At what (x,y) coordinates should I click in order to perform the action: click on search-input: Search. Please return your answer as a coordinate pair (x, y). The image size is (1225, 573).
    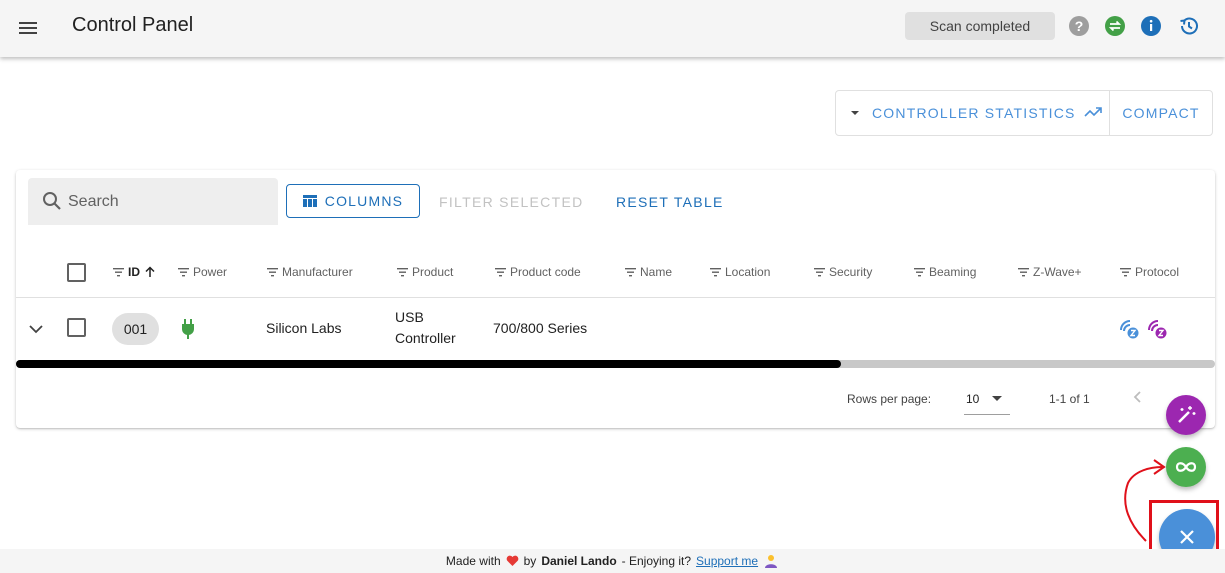
    Looking at the image, I should click on (153, 201).